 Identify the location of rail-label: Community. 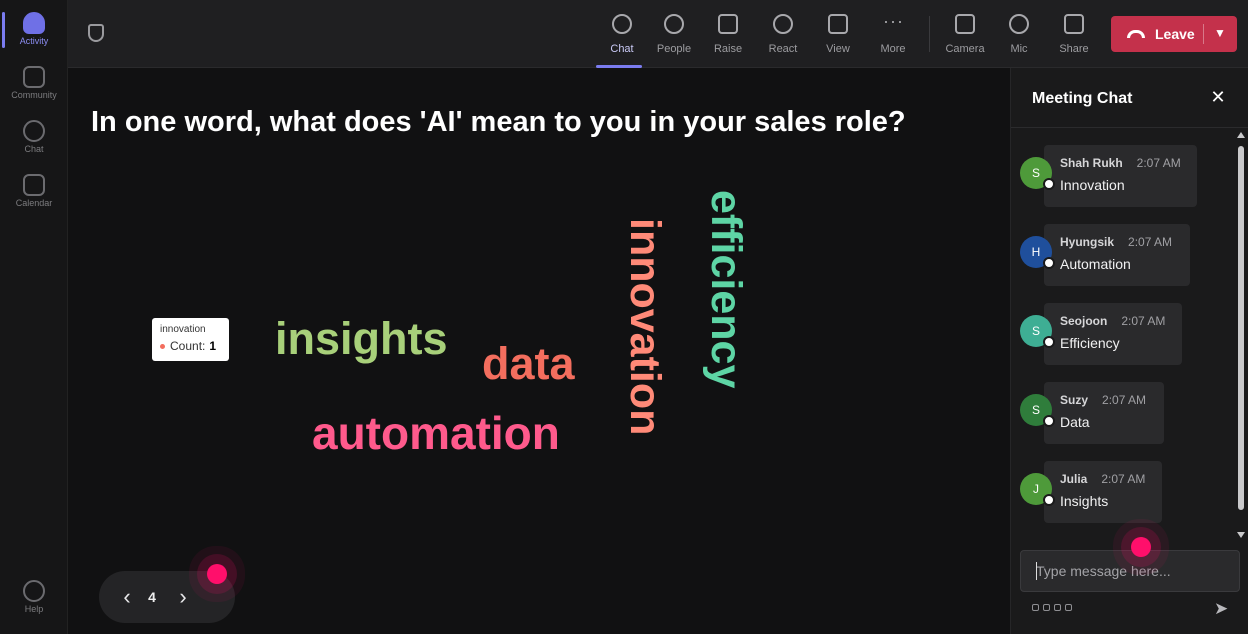
(34, 95).